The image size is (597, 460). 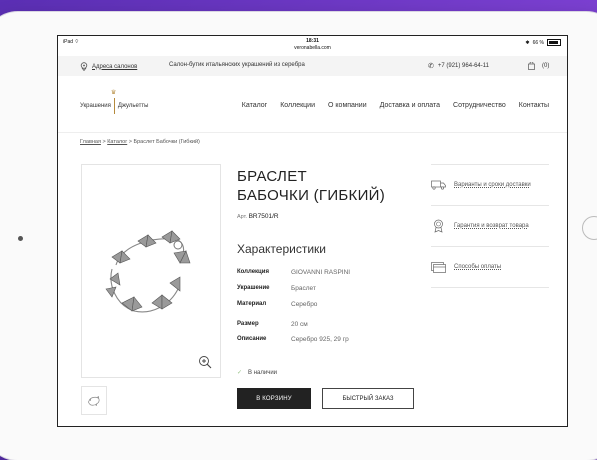 I want to click on zoom-icon, so click(x=205, y=362).